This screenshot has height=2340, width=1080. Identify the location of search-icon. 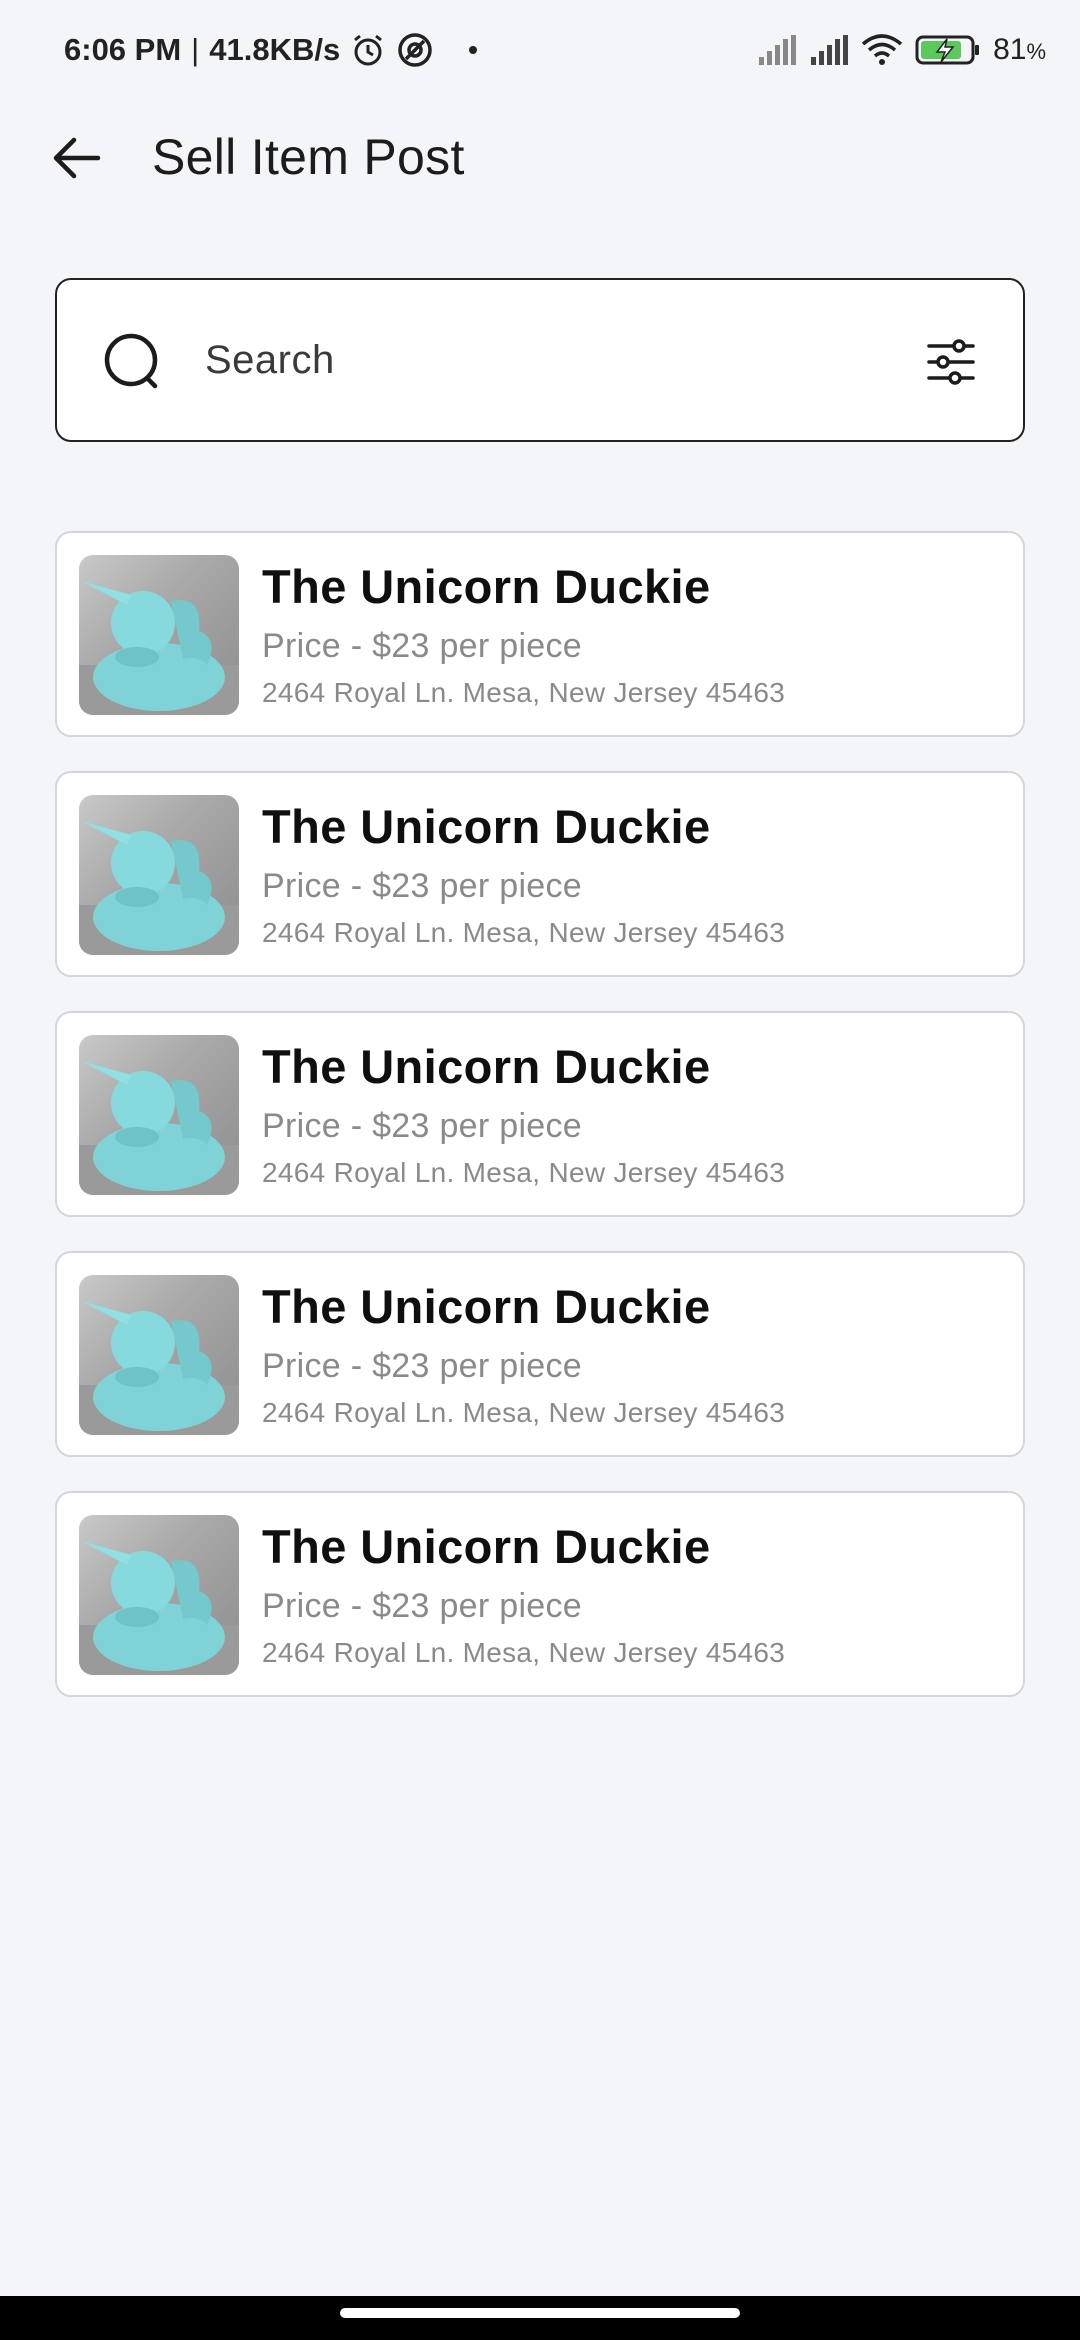
(134, 363).